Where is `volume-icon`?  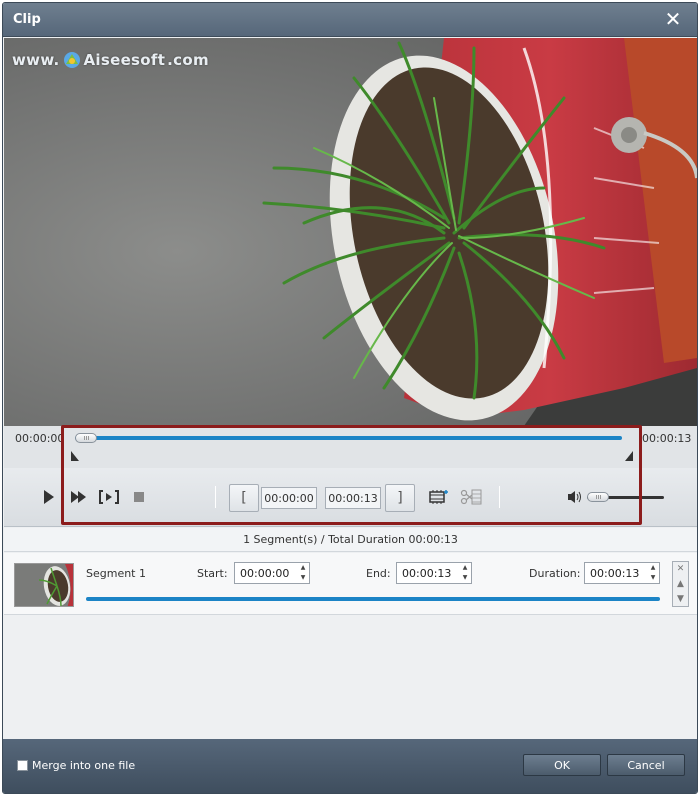 volume-icon is located at coordinates (575, 497).